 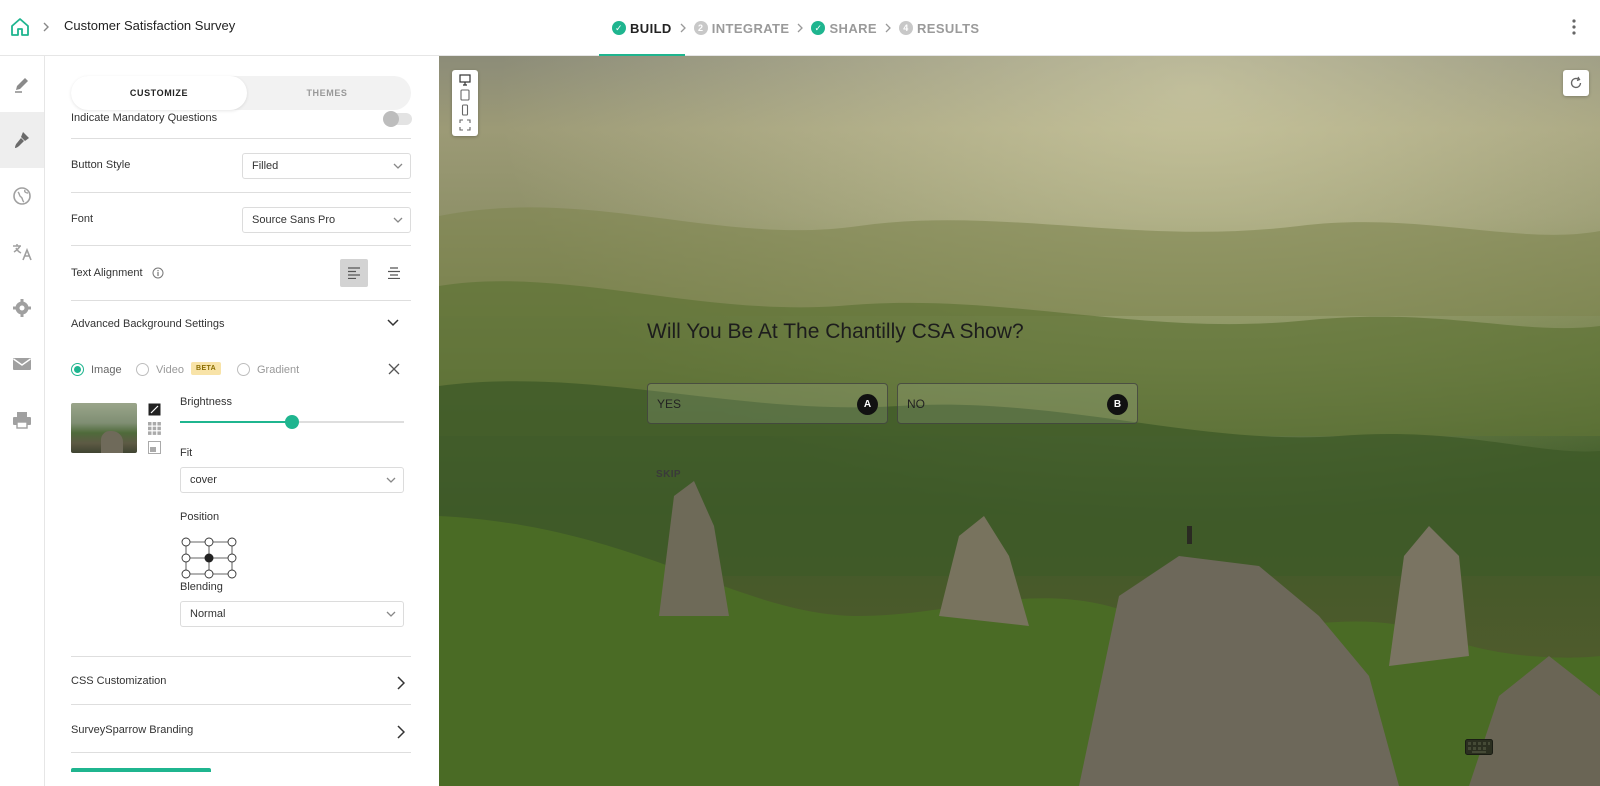 What do you see at coordinates (104, 428) in the screenshot?
I see `background-image-thumbnail` at bounding box center [104, 428].